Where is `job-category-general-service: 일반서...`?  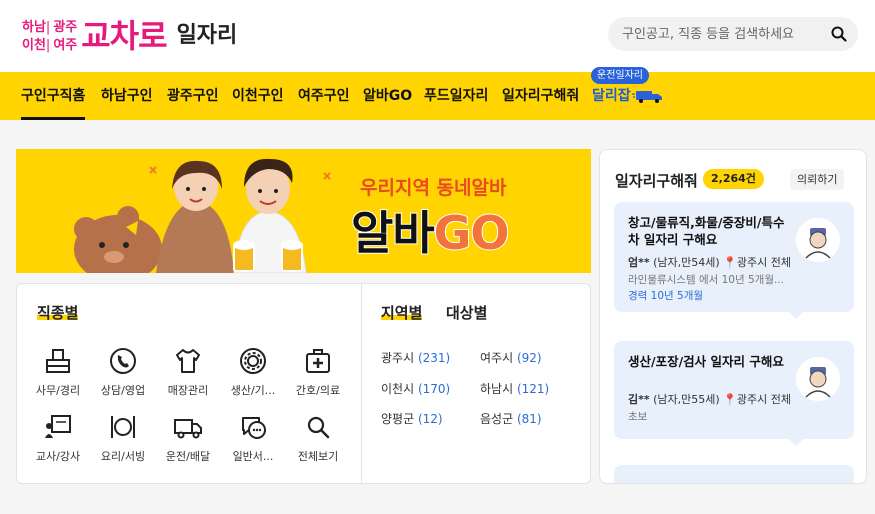 job-category-general-service: 일반서... is located at coordinates (253, 438).